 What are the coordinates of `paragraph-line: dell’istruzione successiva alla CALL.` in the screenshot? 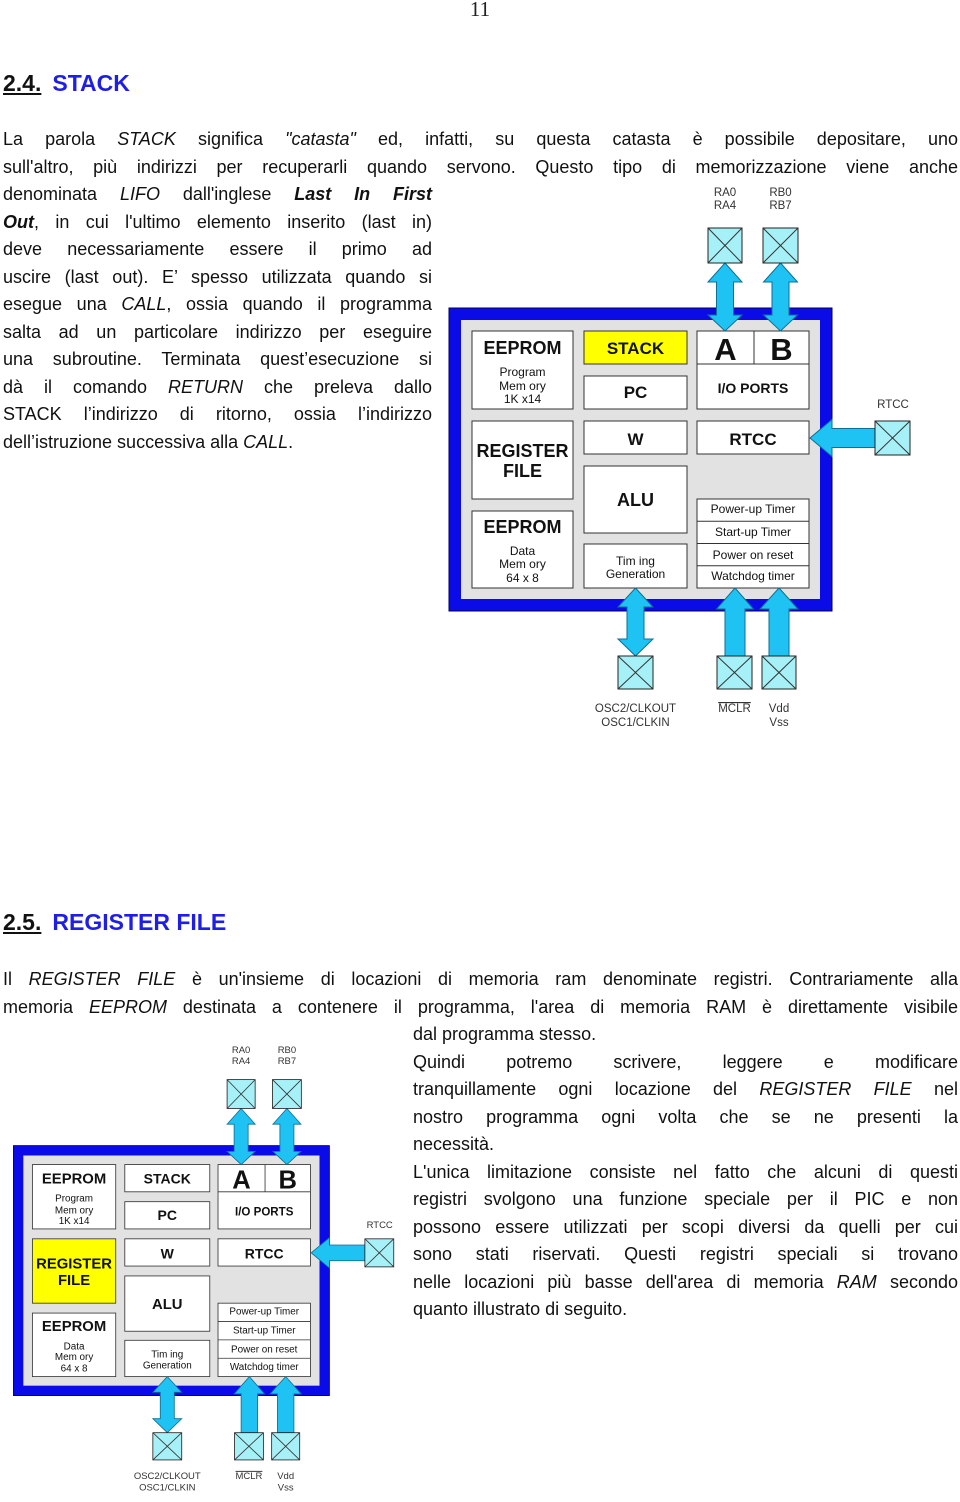 It's located at (217, 443).